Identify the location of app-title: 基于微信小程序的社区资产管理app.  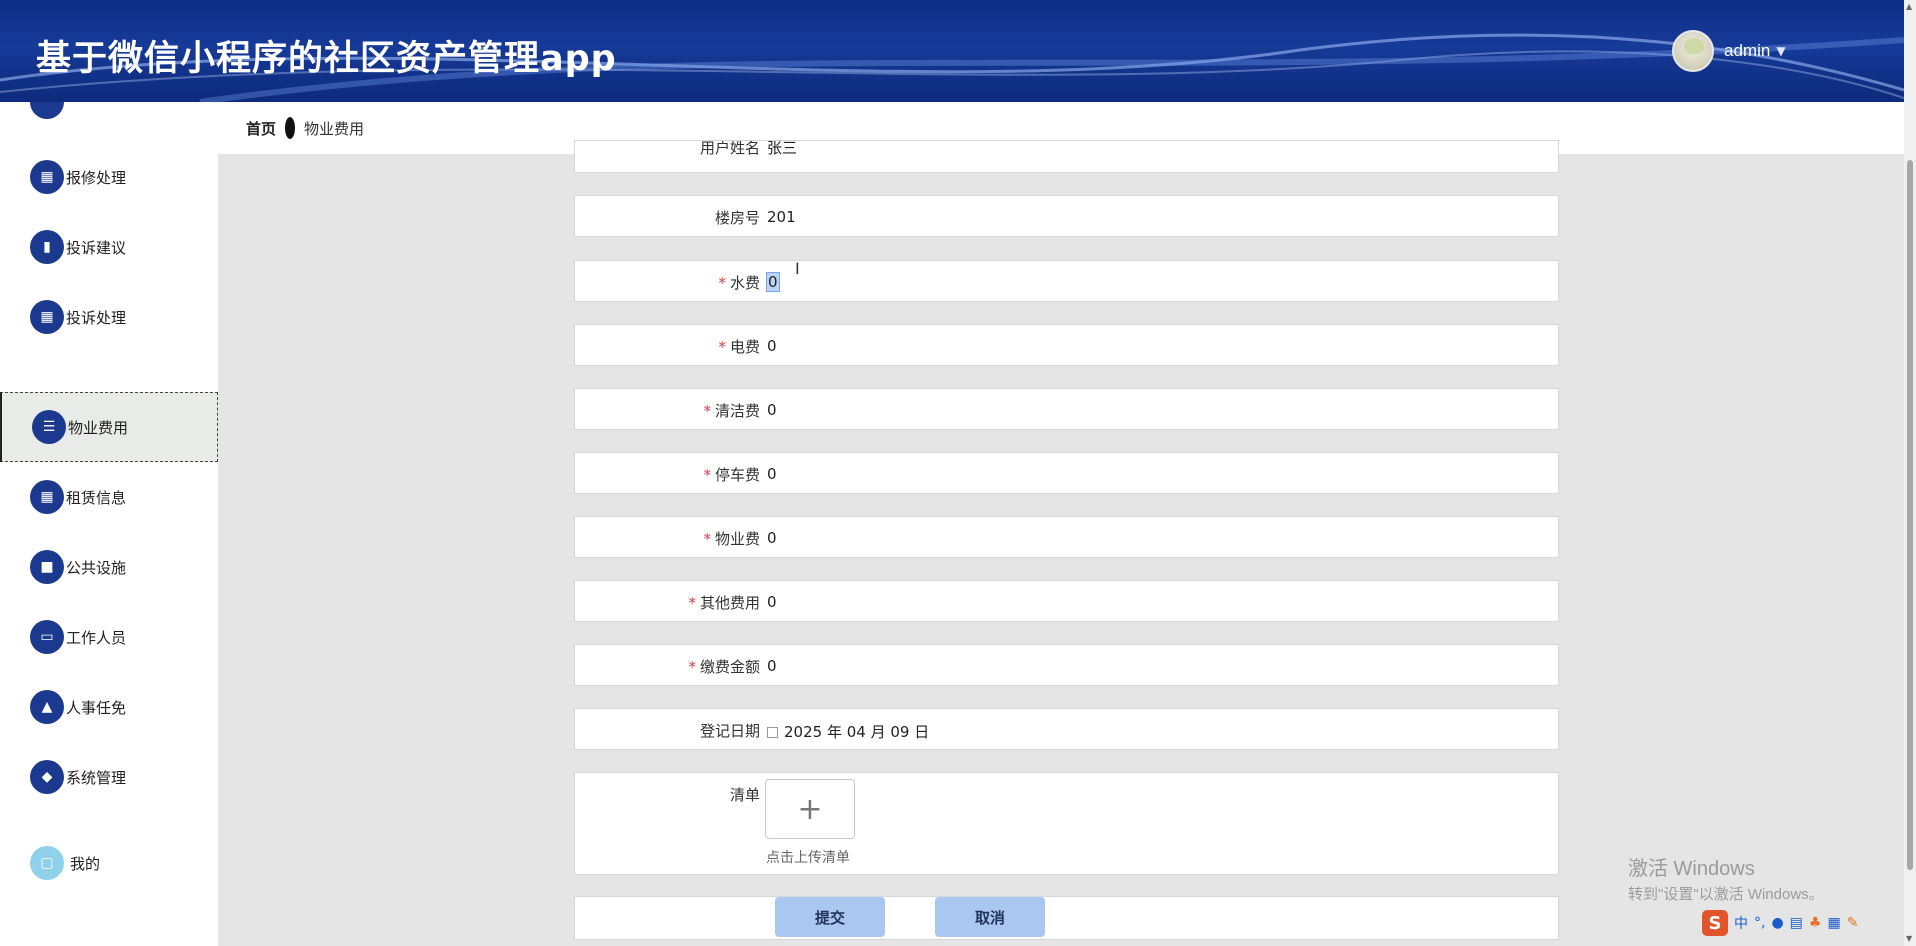
(326, 59).